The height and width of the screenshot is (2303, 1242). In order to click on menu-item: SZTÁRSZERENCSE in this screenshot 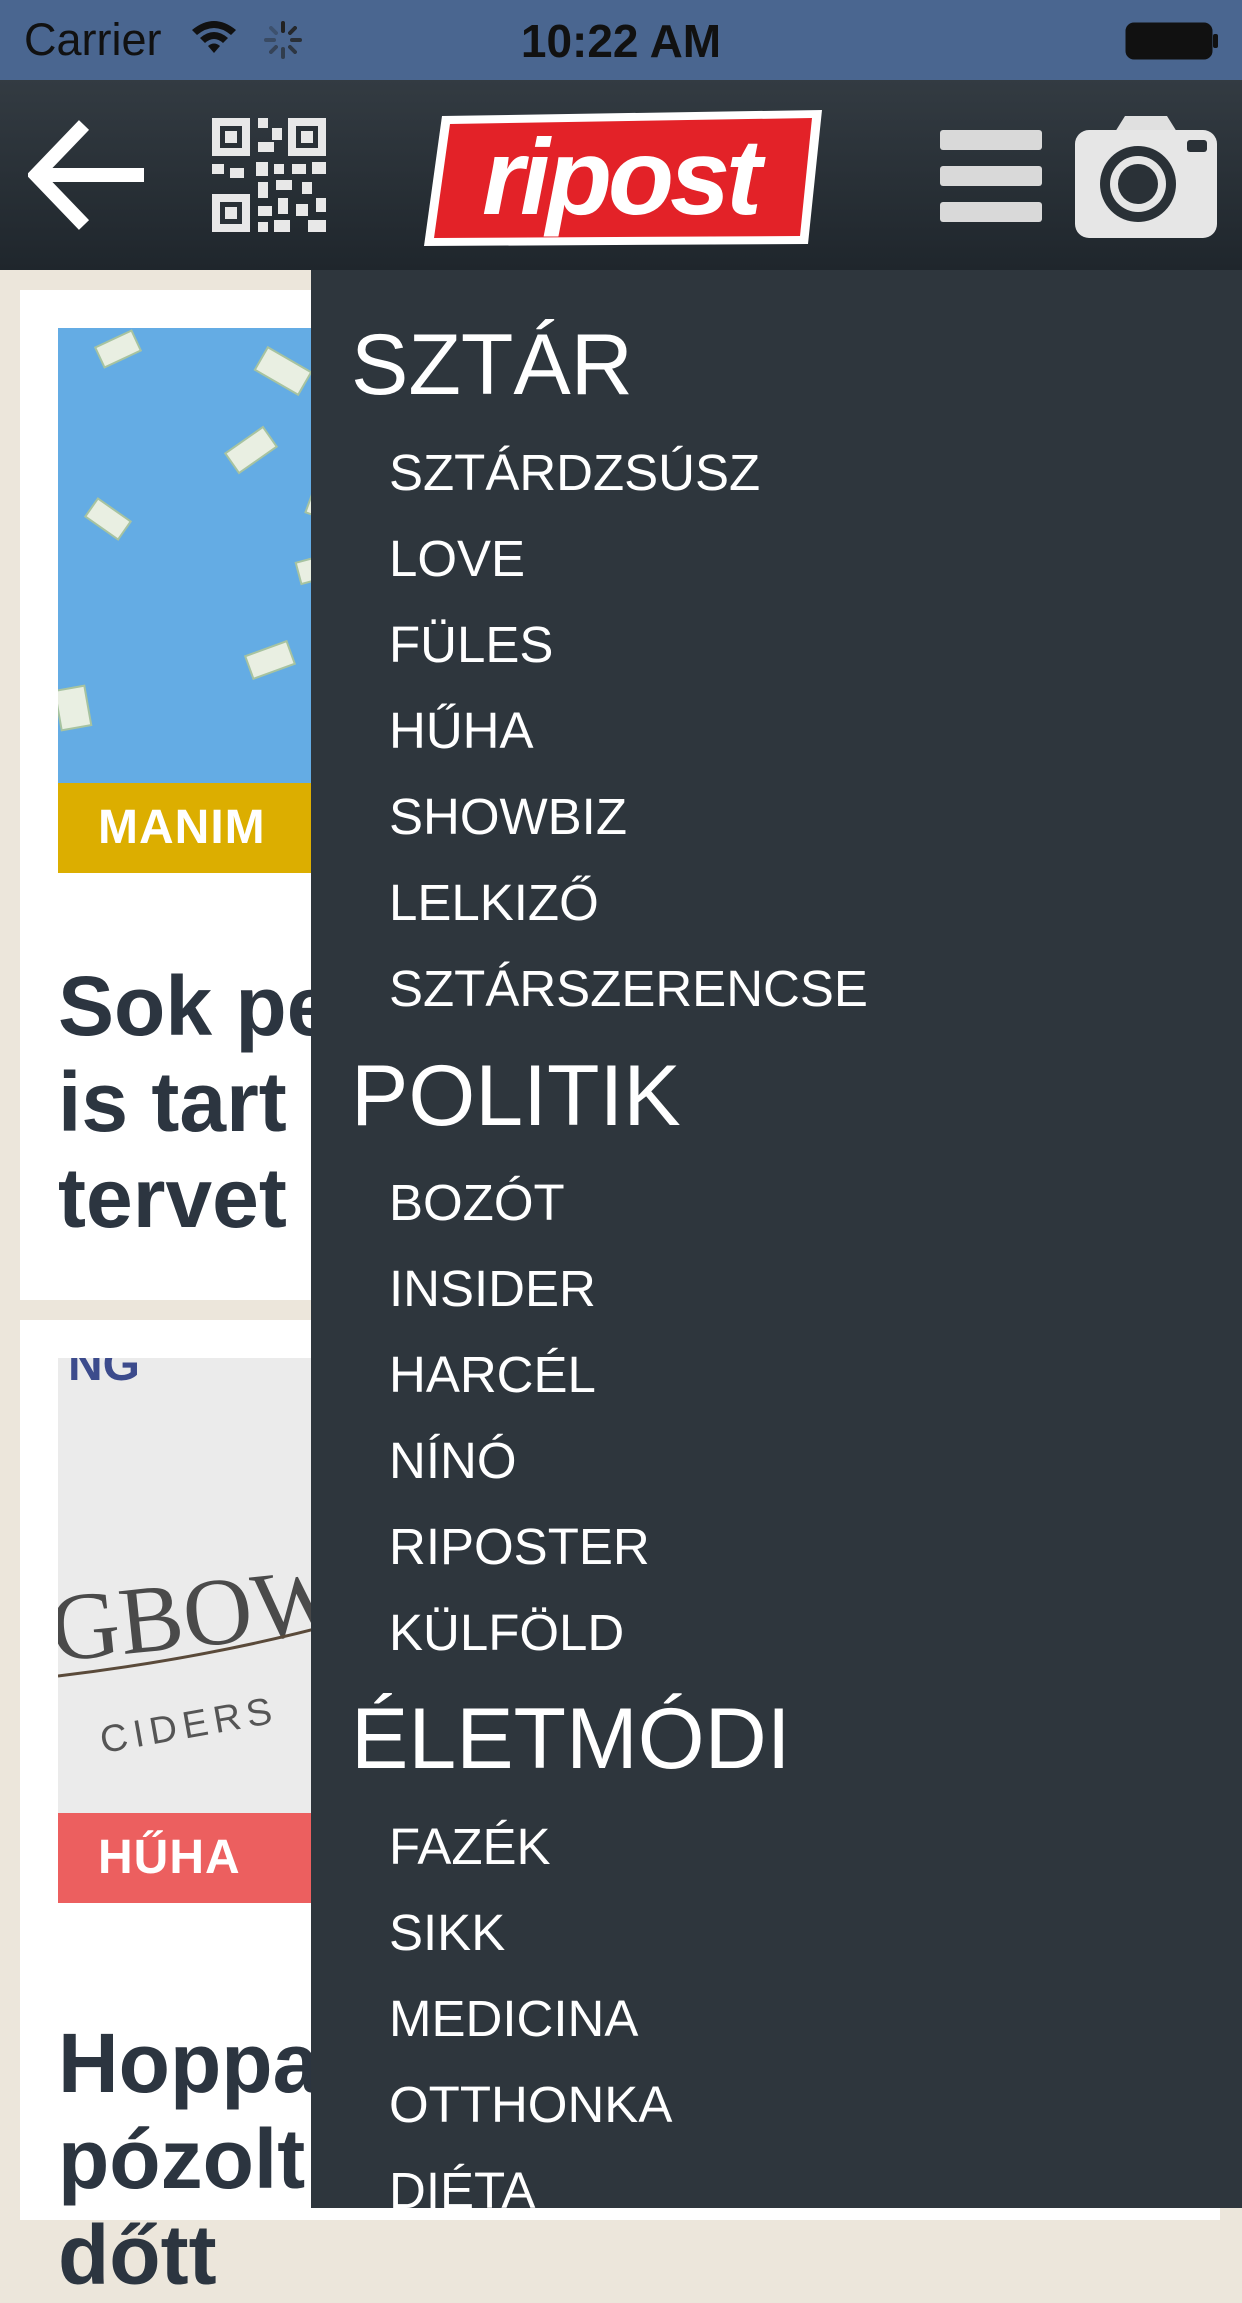, I will do `click(628, 989)`.